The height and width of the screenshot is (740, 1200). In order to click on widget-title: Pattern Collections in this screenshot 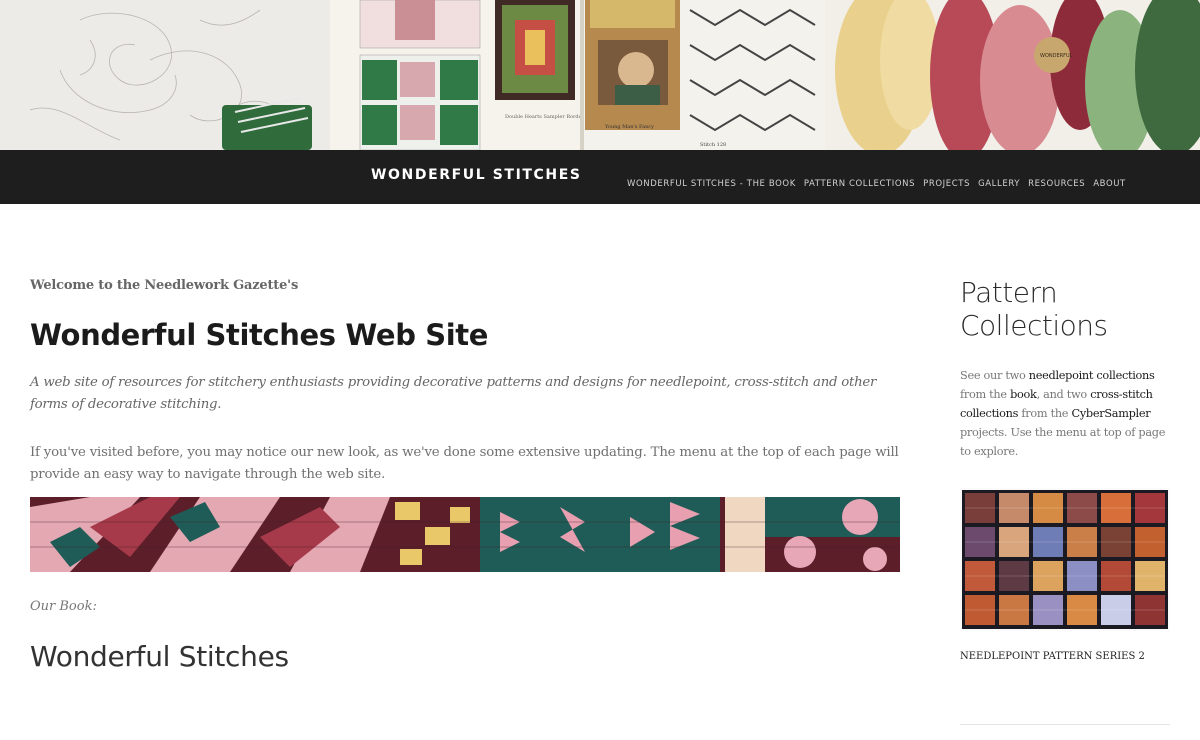, I will do `click(1034, 309)`.